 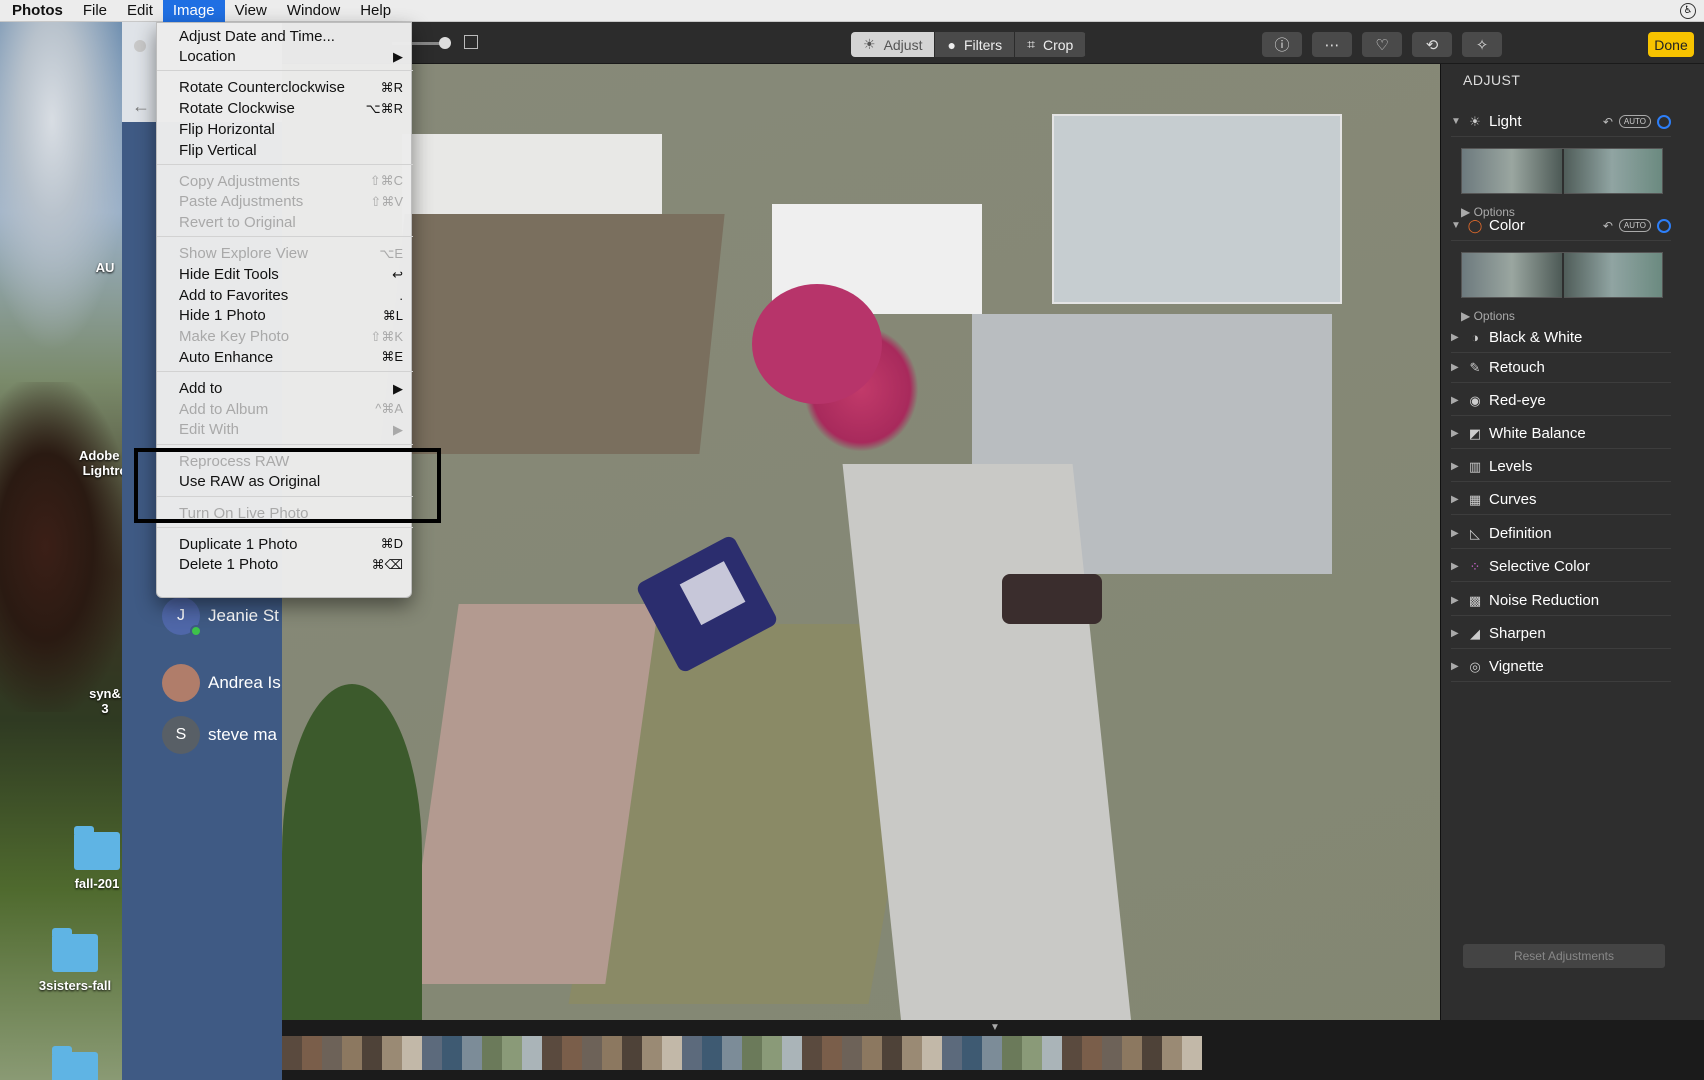 I want to click on contact-item: S steve ma, so click(x=223, y=735).